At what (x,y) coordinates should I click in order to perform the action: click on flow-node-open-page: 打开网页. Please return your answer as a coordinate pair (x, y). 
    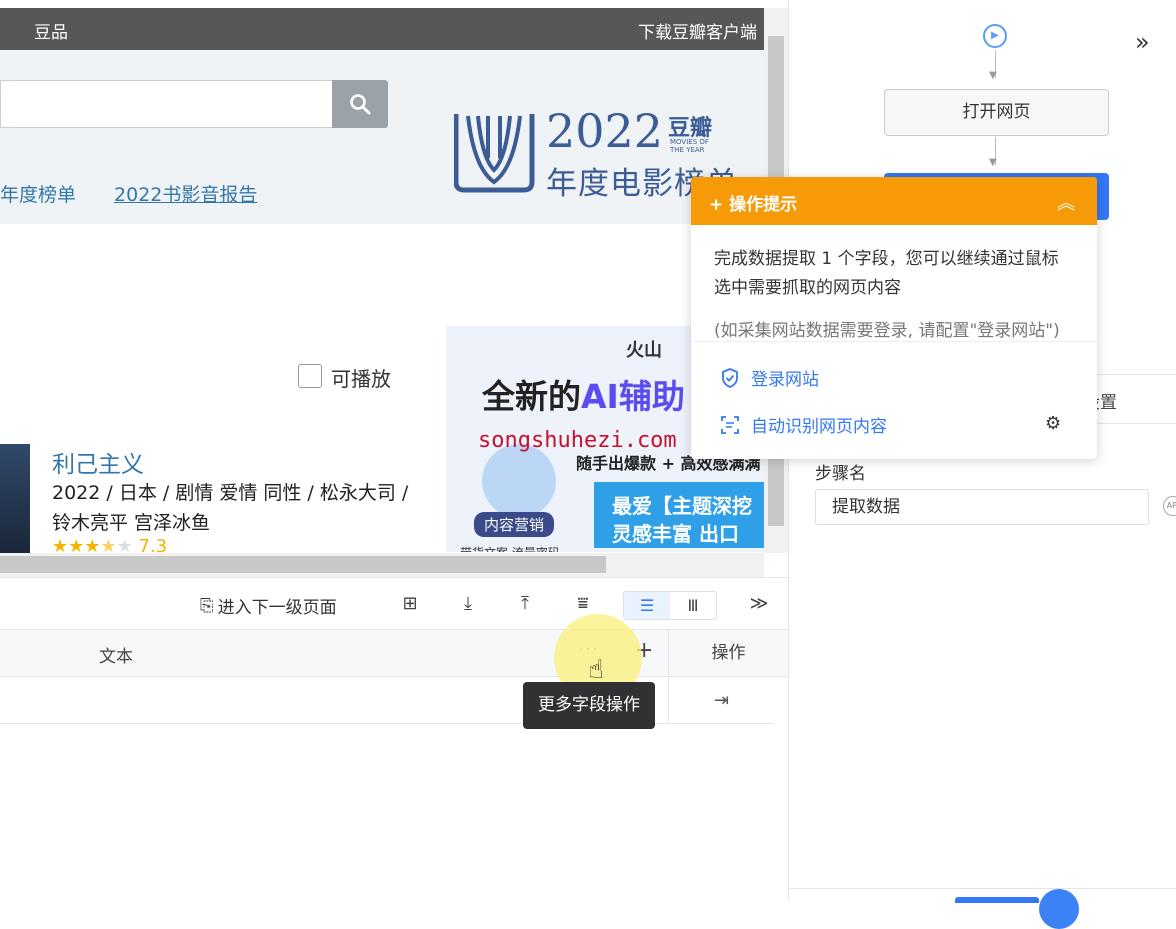
    Looking at the image, I should click on (996, 112).